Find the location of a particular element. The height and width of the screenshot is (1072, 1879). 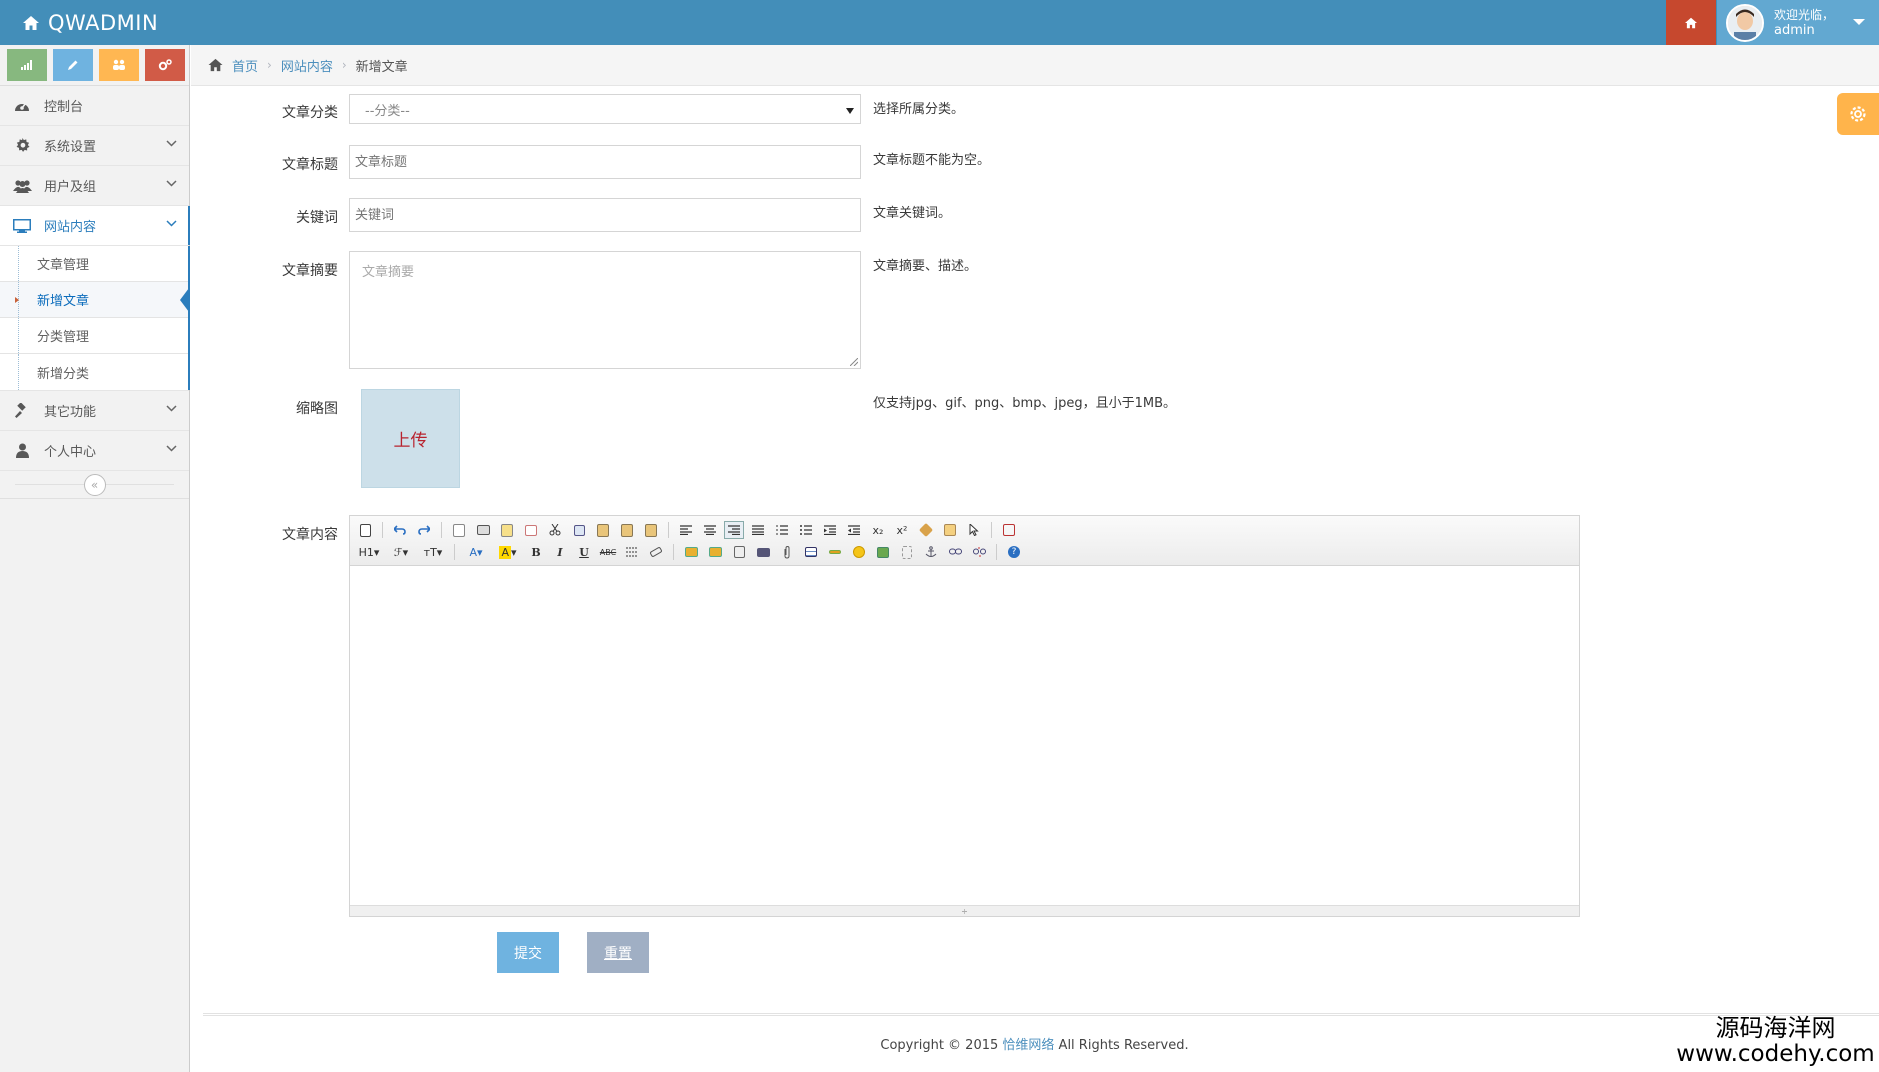

collapse-sidebar-button: « is located at coordinates (94, 484).